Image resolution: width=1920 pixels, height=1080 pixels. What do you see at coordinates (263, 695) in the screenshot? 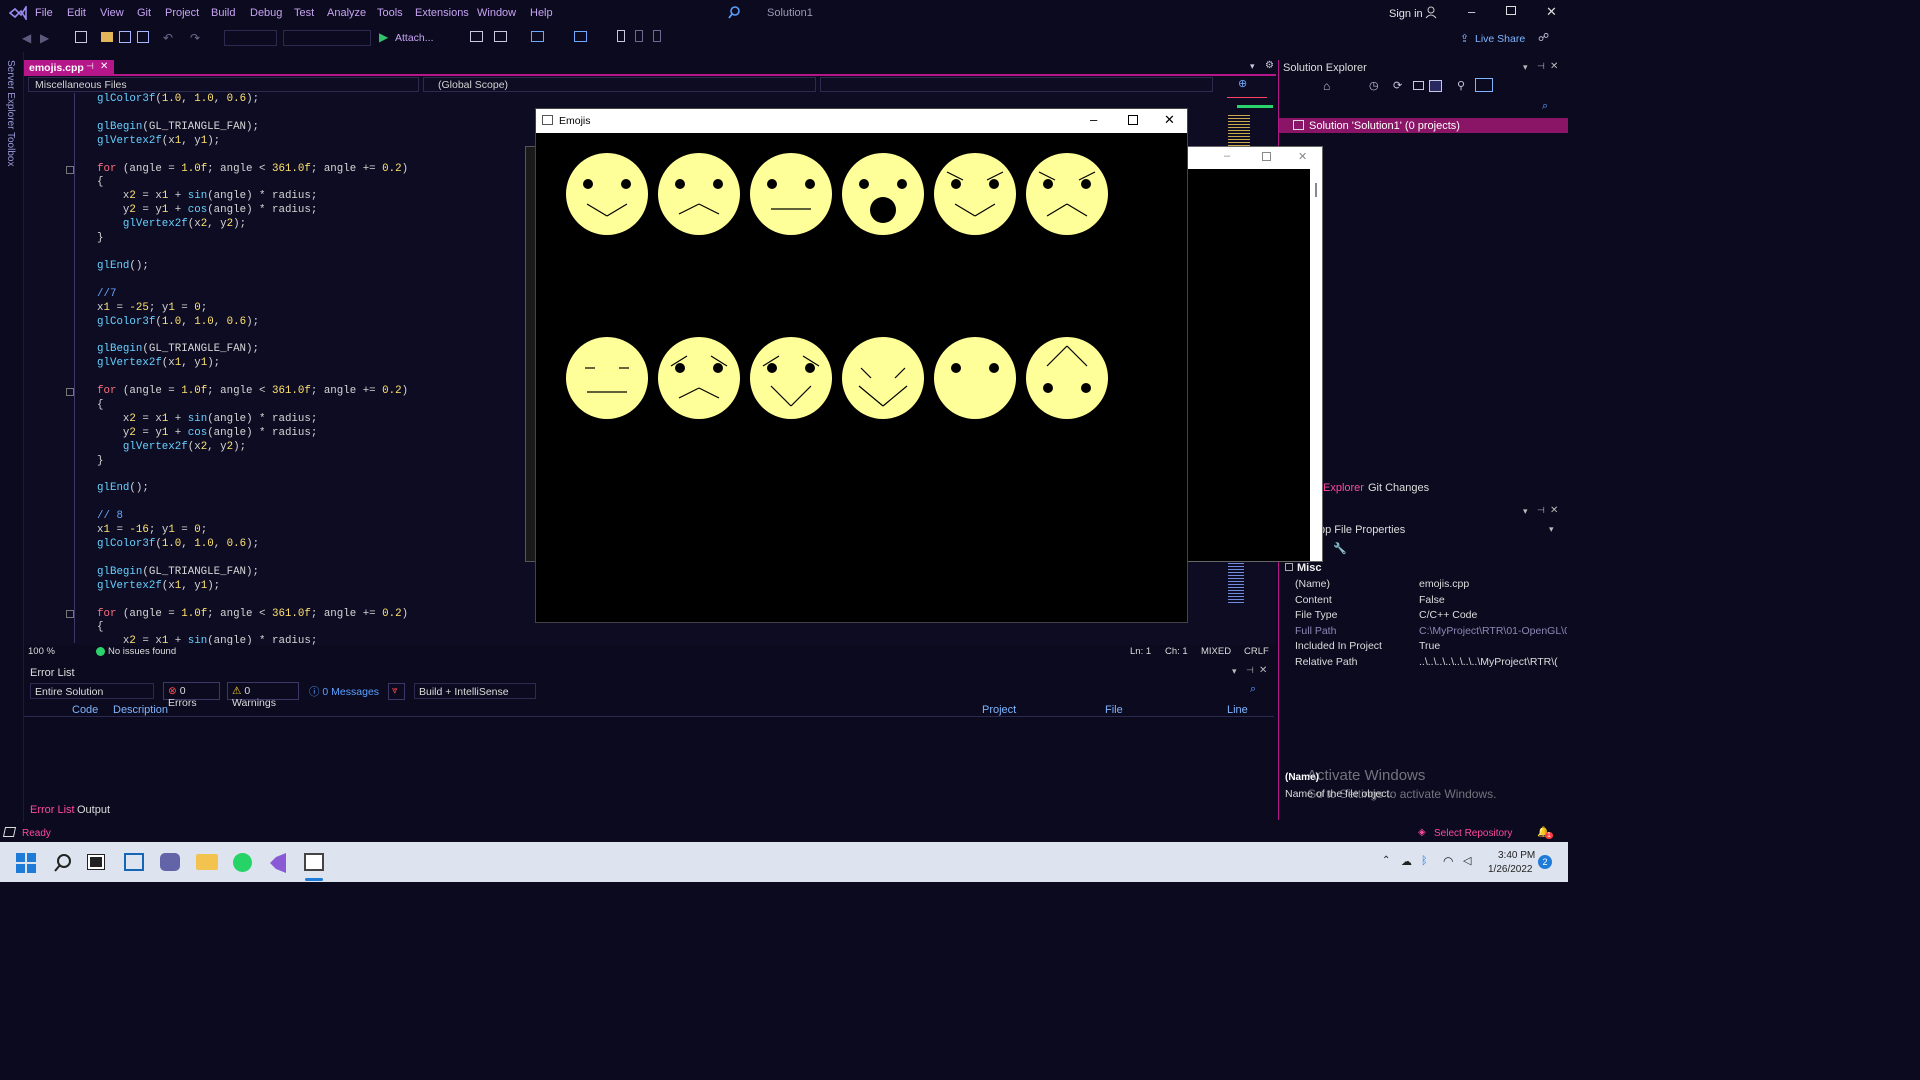
I see `warnings-filter-button: ⚠ 0 Warnings` at bounding box center [263, 695].